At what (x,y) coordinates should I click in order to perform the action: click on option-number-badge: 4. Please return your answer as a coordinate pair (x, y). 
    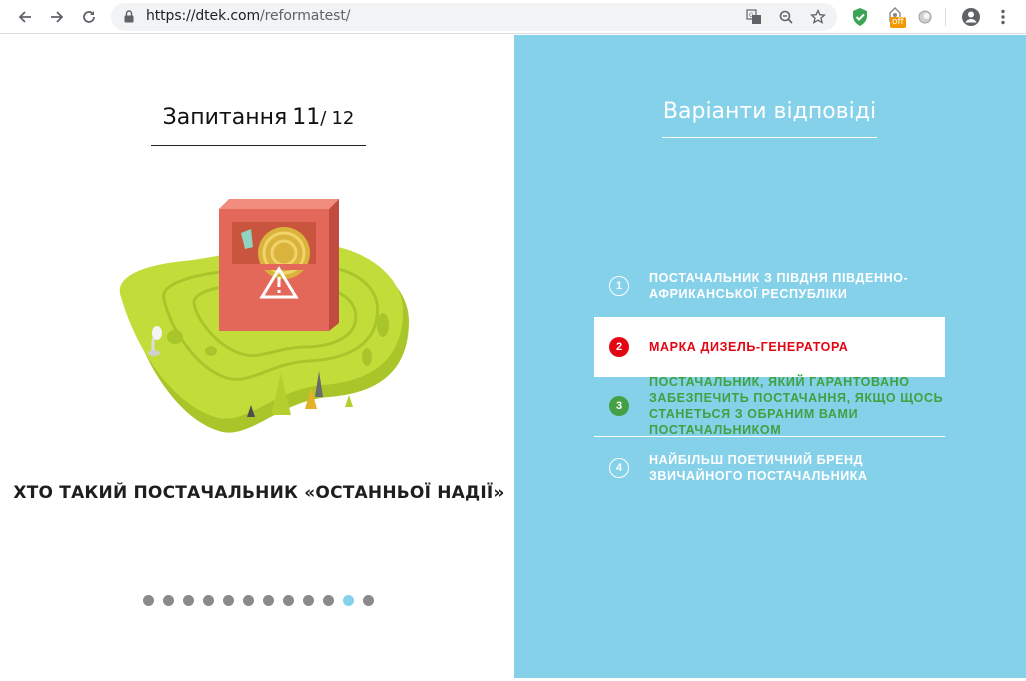
    Looking at the image, I should click on (619, 468).